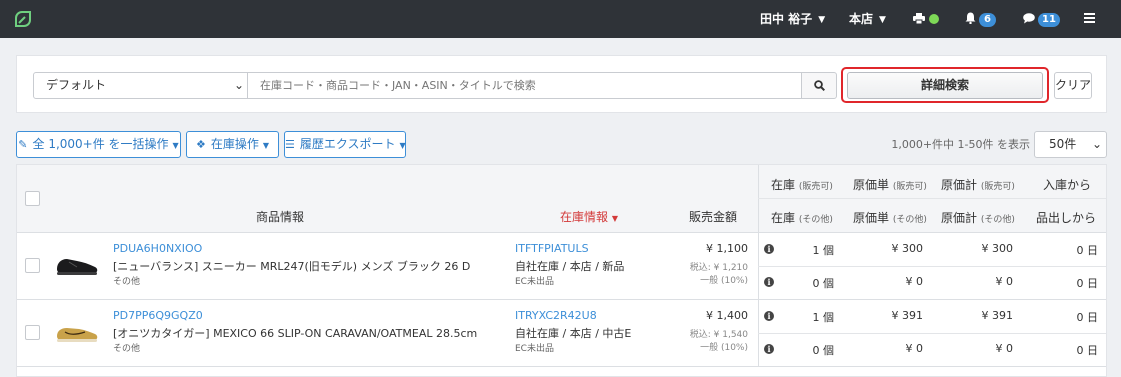 This screenshot has width=1121, height=377. What do you see at coordinates (945, 85) in the screenshot?
I see `detail-search-button: 詳細検索` at bounding box center [945, 85].